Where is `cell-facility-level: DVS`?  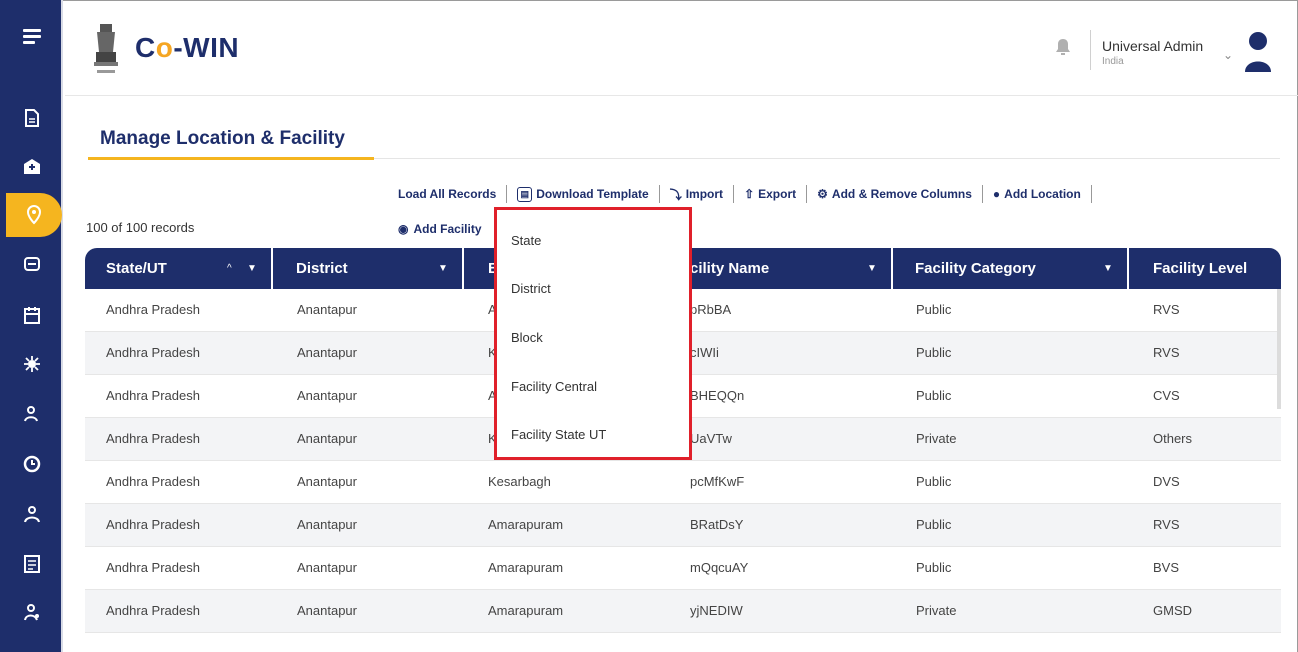
cell-facility-level: DVS is located at coordinates (1166, 481).